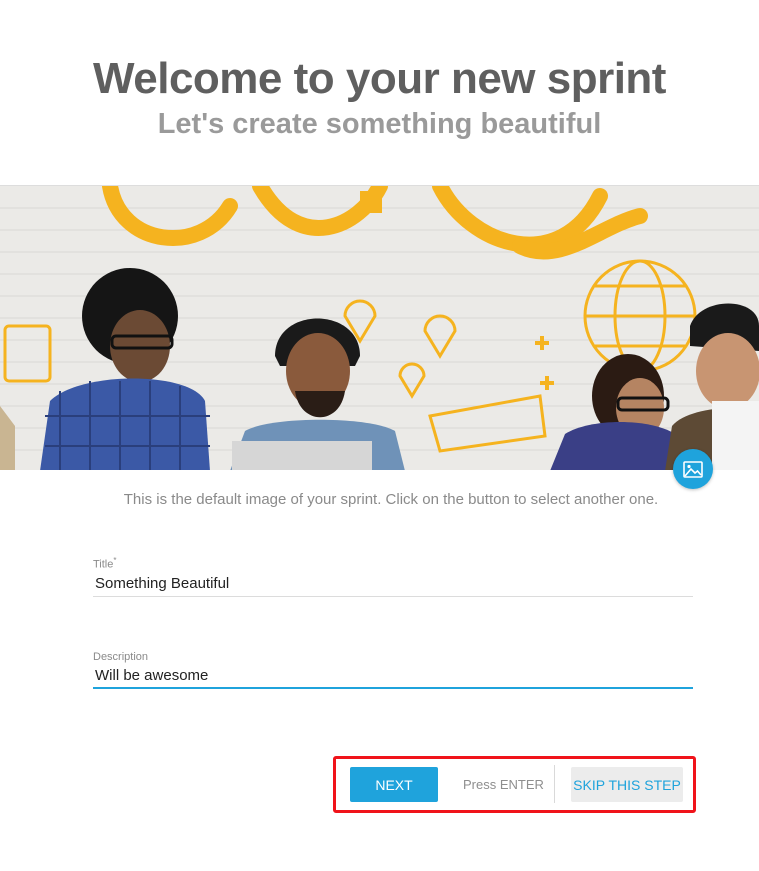 This screenshot has width=759, height=871. What do you see at coordinates (393, 583) in the screenshot?
I see `title-input` at bounding box center [393, 583].